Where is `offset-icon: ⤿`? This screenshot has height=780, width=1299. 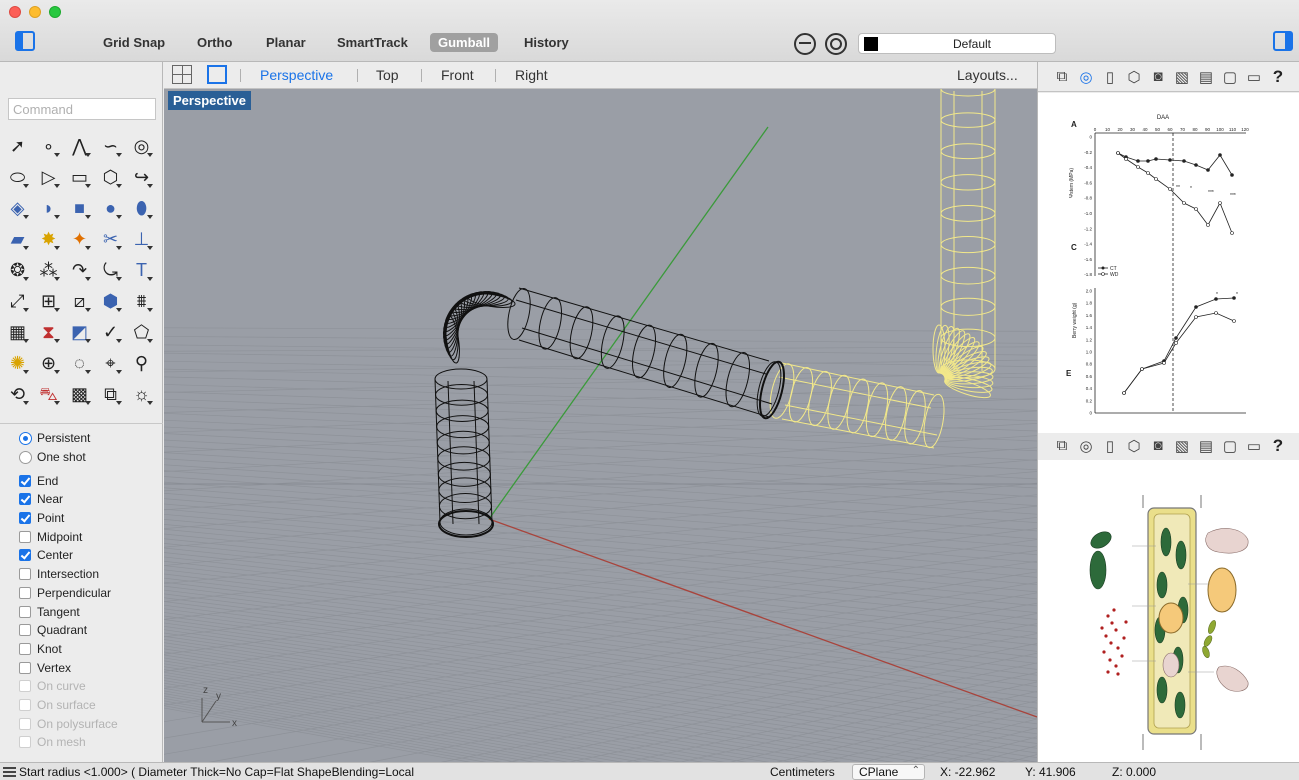 offset-icon: ⤿ is located at coordinates (110, 269).